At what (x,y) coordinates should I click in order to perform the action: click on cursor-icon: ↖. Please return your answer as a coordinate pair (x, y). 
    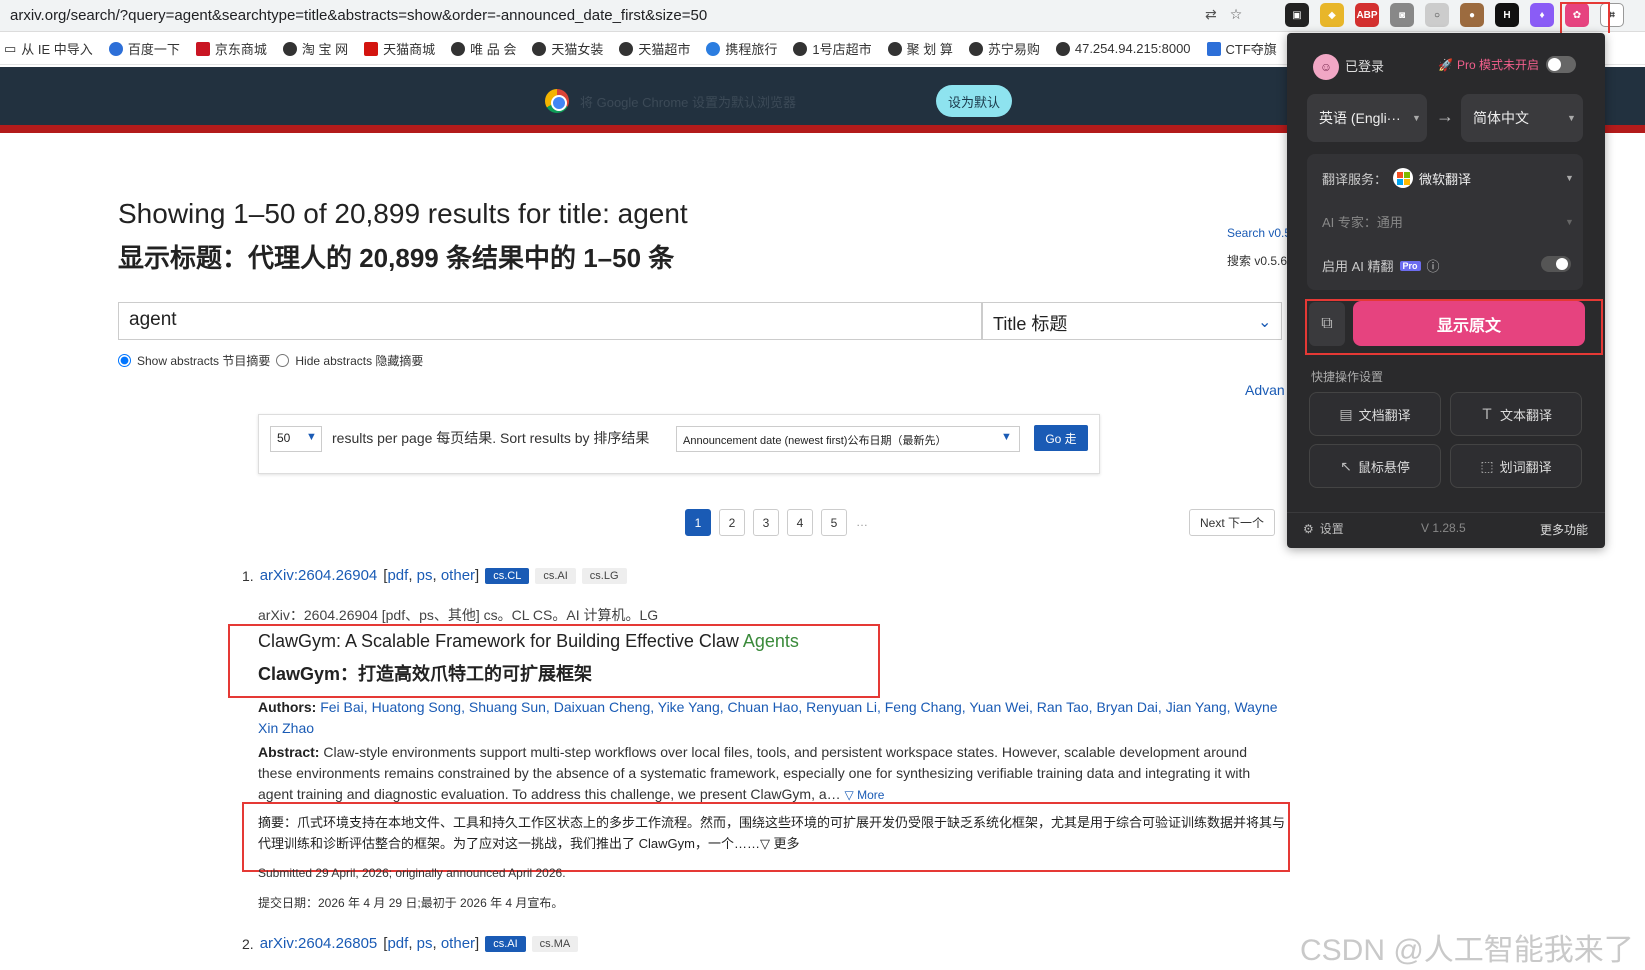
    Looking at the image, I should click on (1346, 465).